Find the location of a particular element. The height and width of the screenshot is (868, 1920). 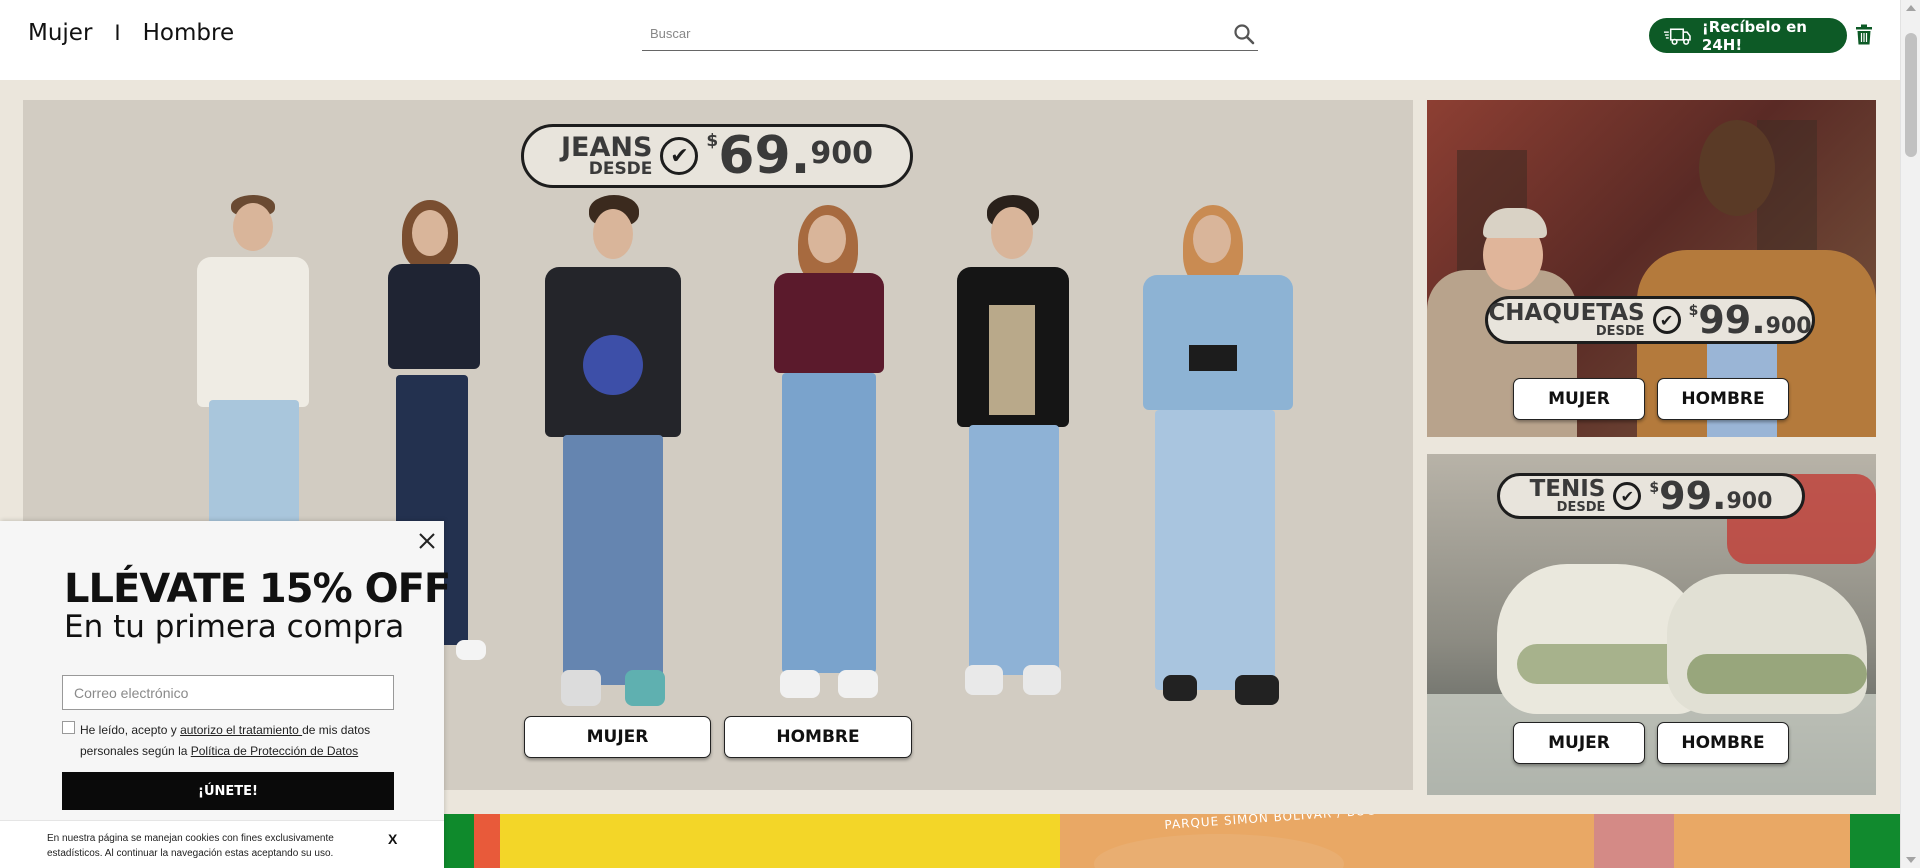

sneakers-promo-banner: TENIS DESDE ✔ $ 99. 900 MUJER HOMBRE is located at coordinates (1651, 624).